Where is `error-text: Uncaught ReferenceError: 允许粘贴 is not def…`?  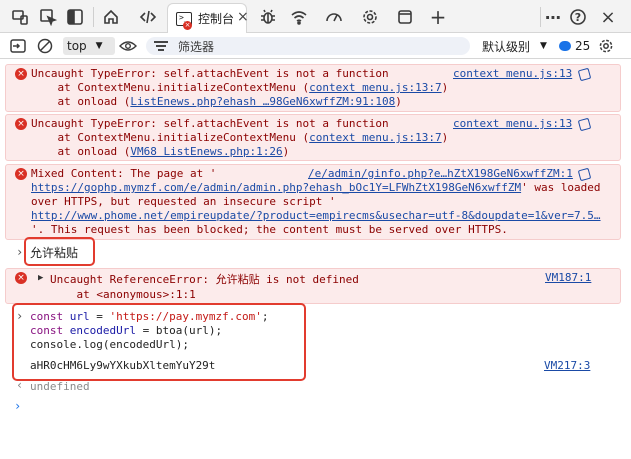
error-text: Uncaught ReferenceError: 允许粘贴 is not def… is located at coordinates (204, 279).